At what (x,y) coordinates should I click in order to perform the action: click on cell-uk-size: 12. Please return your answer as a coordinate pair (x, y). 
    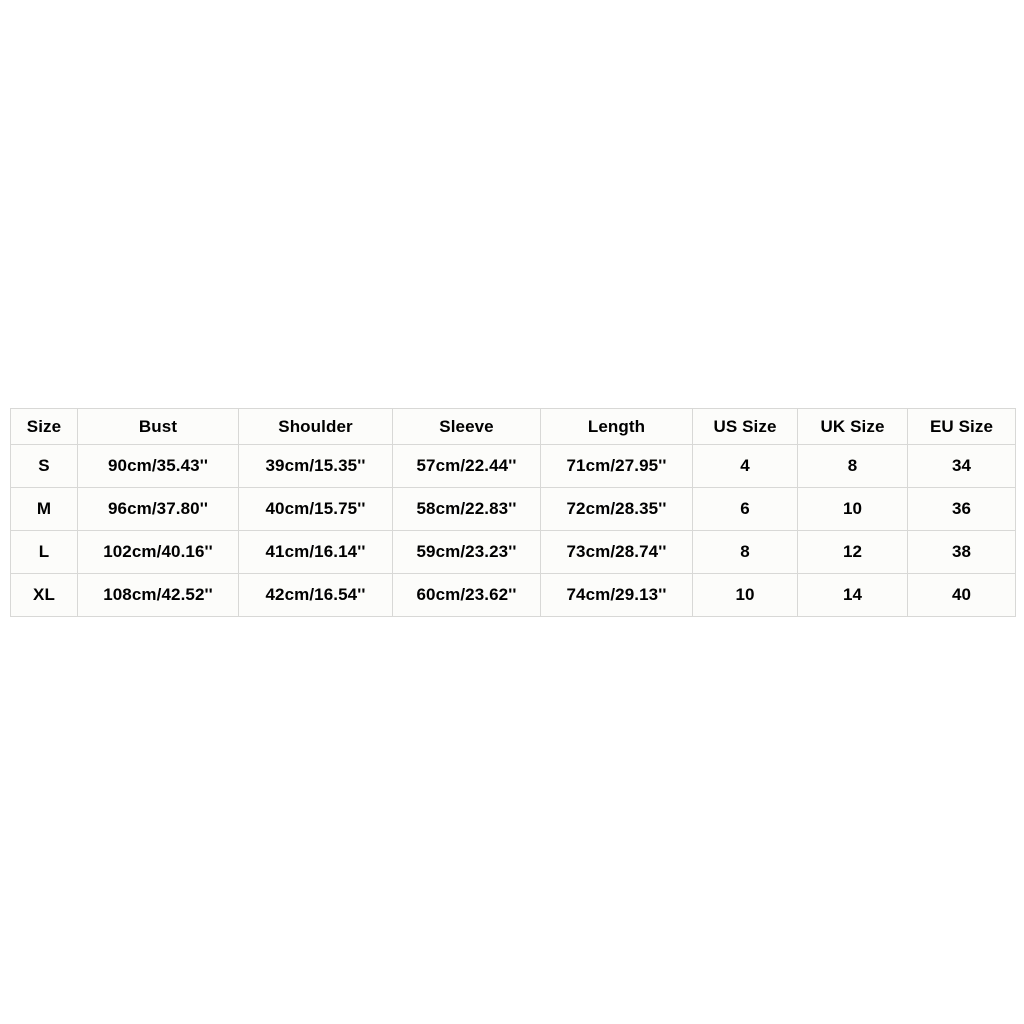
    Looking at the image, I should click on (852, 552).